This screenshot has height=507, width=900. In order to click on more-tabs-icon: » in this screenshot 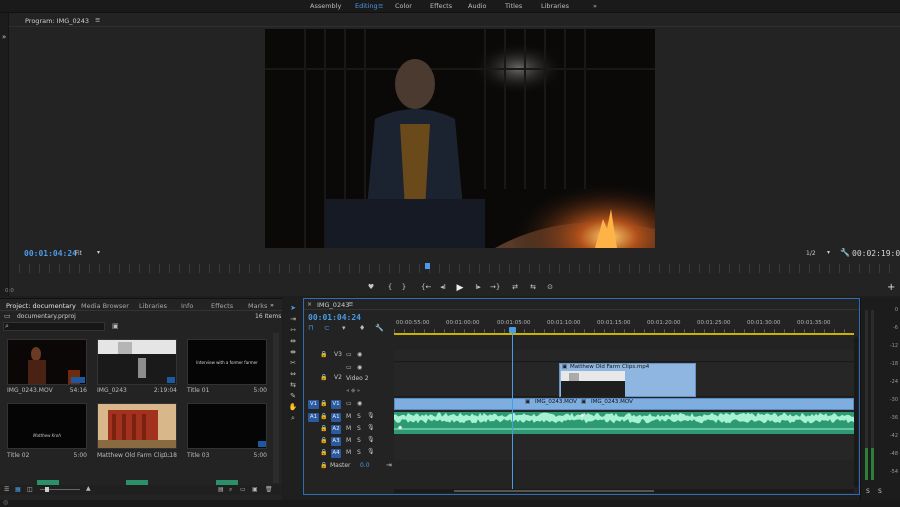, I will do `click(272, 305)`.